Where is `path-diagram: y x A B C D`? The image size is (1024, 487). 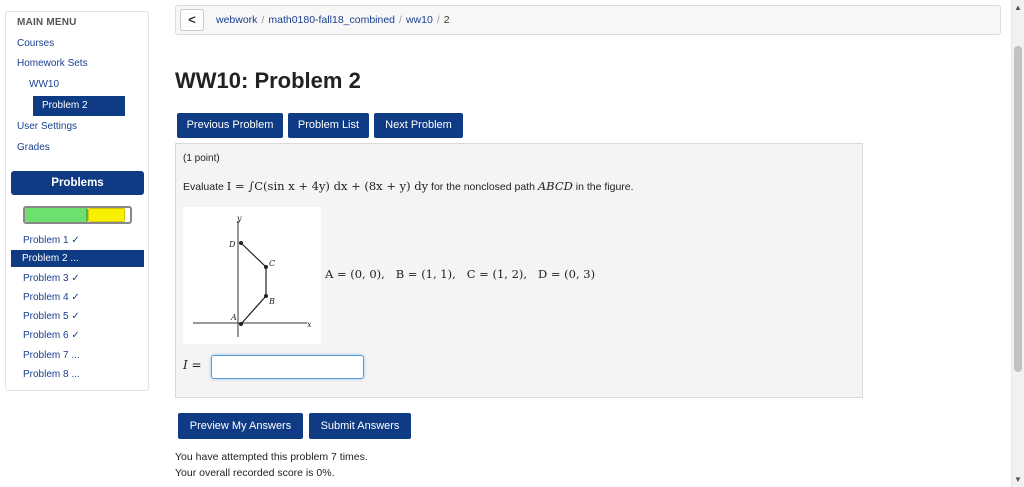 path-diagram: y x A B C D is located at coordinates (252, 275).